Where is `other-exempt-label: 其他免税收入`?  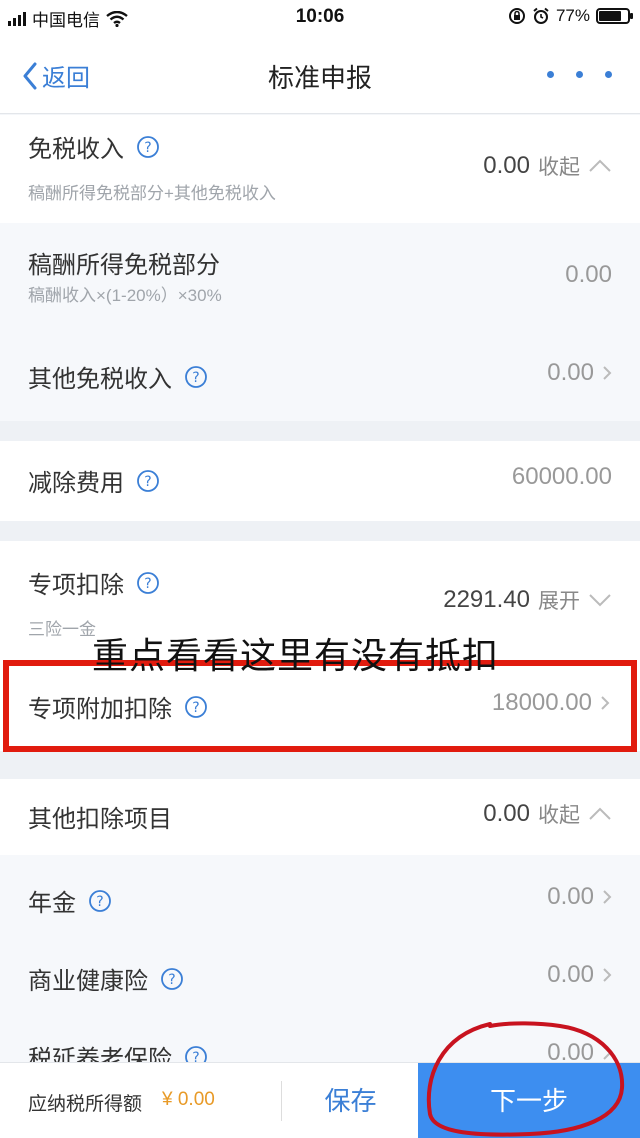 other-exempt-label: 其他免税收入 is located at coordinates (100, 379).